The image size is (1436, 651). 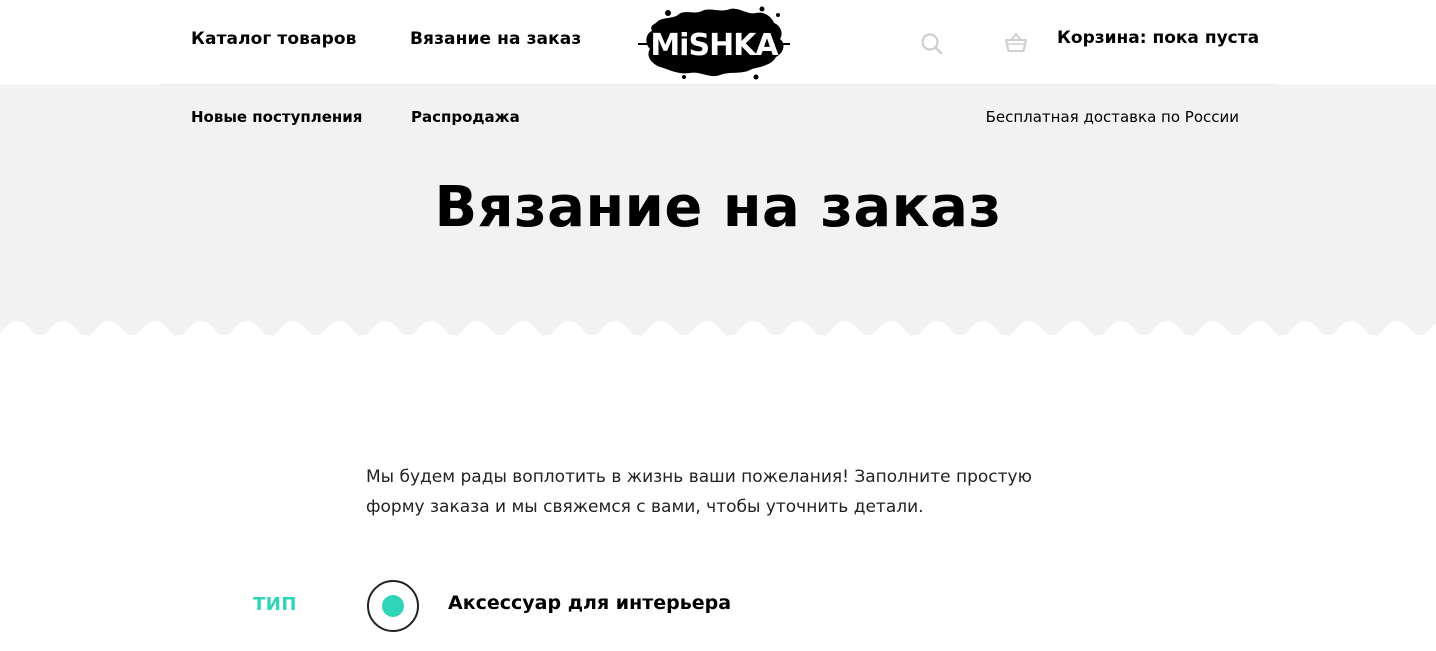 What do you see at coordinates (1158, 38) in the screenshot?
I see `cart-status-link: Корзина: пока пуста` at bounding box center [1158, 38].